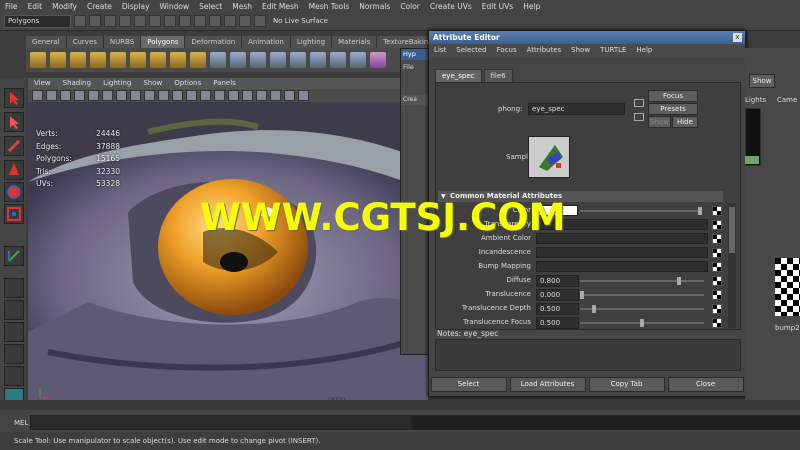 The image size is (800, 450). Describe the element at coordinates (80, 21) in the screenshot. I see `new-scene-icon` at that location.